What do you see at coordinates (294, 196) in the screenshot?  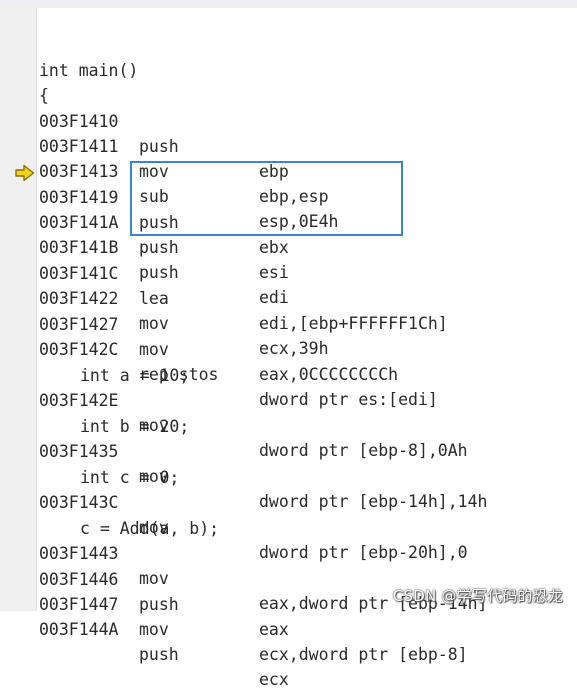 I see `disasm-operands: ebp,esp` at bounding box center [294, 196].